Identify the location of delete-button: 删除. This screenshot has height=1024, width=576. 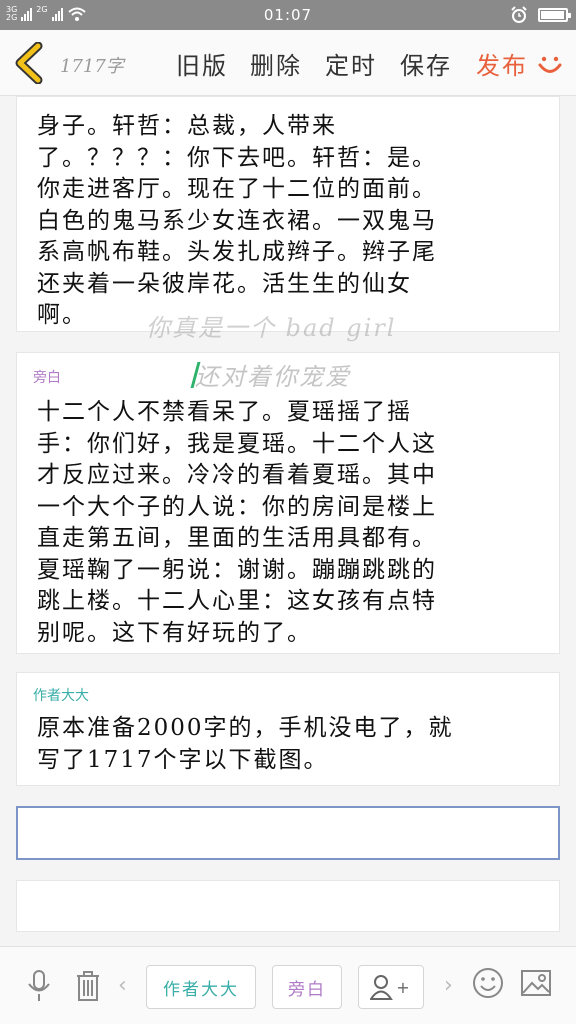
(276, 63).